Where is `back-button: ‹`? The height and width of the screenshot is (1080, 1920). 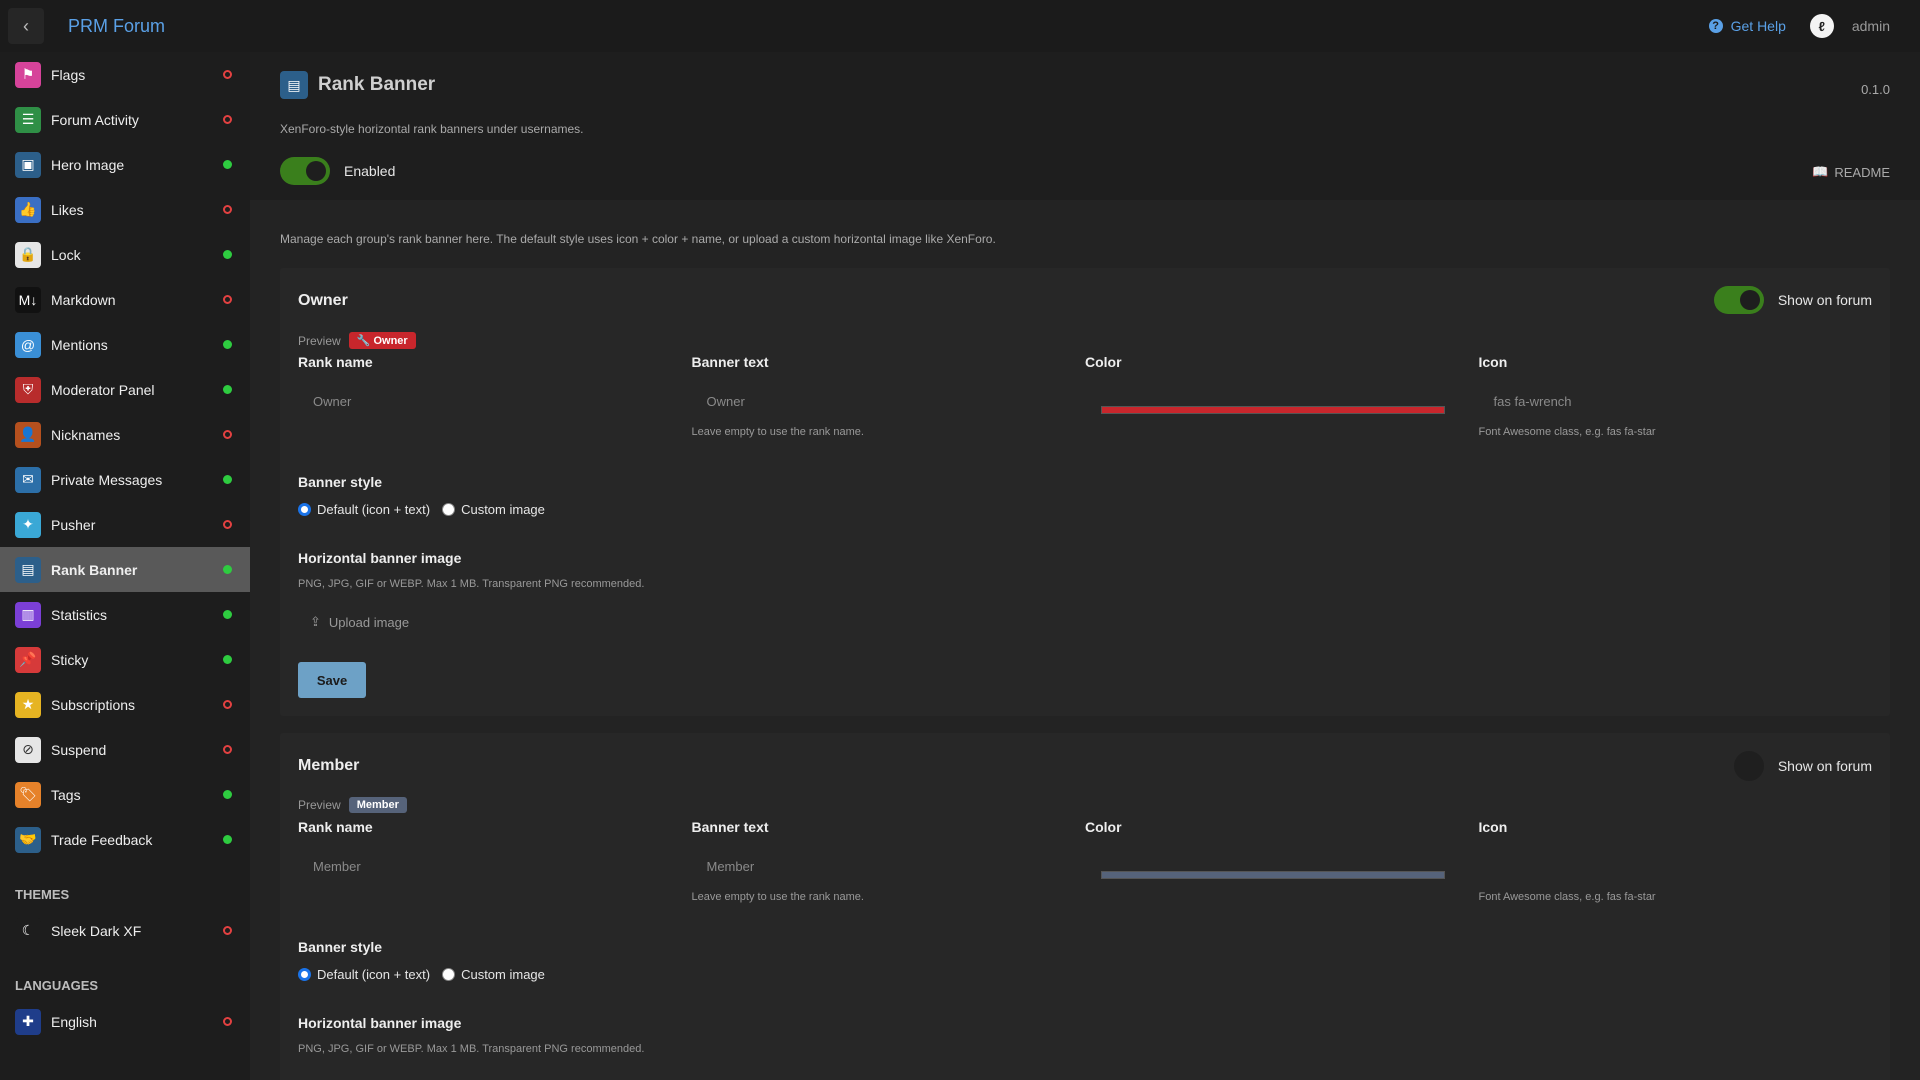
back-button: ‹ is located at coordinates (26, 26).